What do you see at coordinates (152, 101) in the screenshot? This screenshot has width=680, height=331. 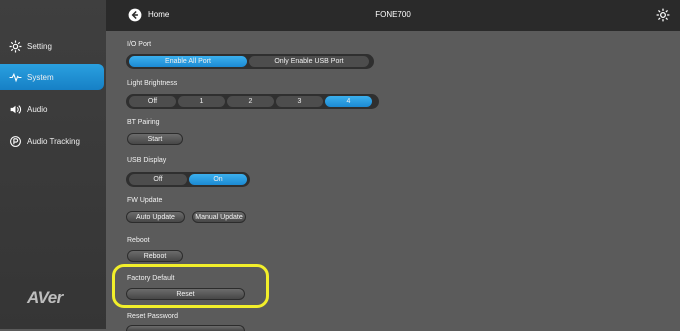 I see `brightness-option-off: Off` at bounding box center [152, 101].